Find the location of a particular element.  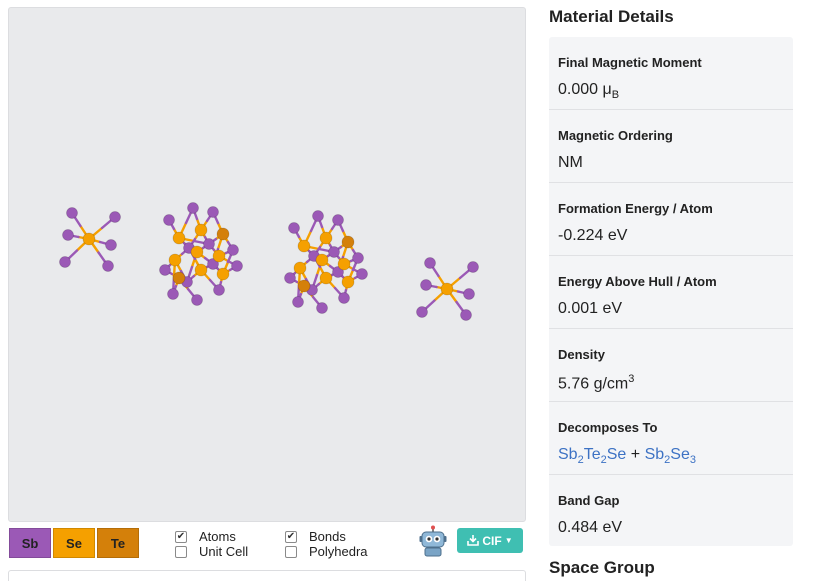

magnetic-ordering-label: Magnetic Ordering is located at coordinates (615, 135).